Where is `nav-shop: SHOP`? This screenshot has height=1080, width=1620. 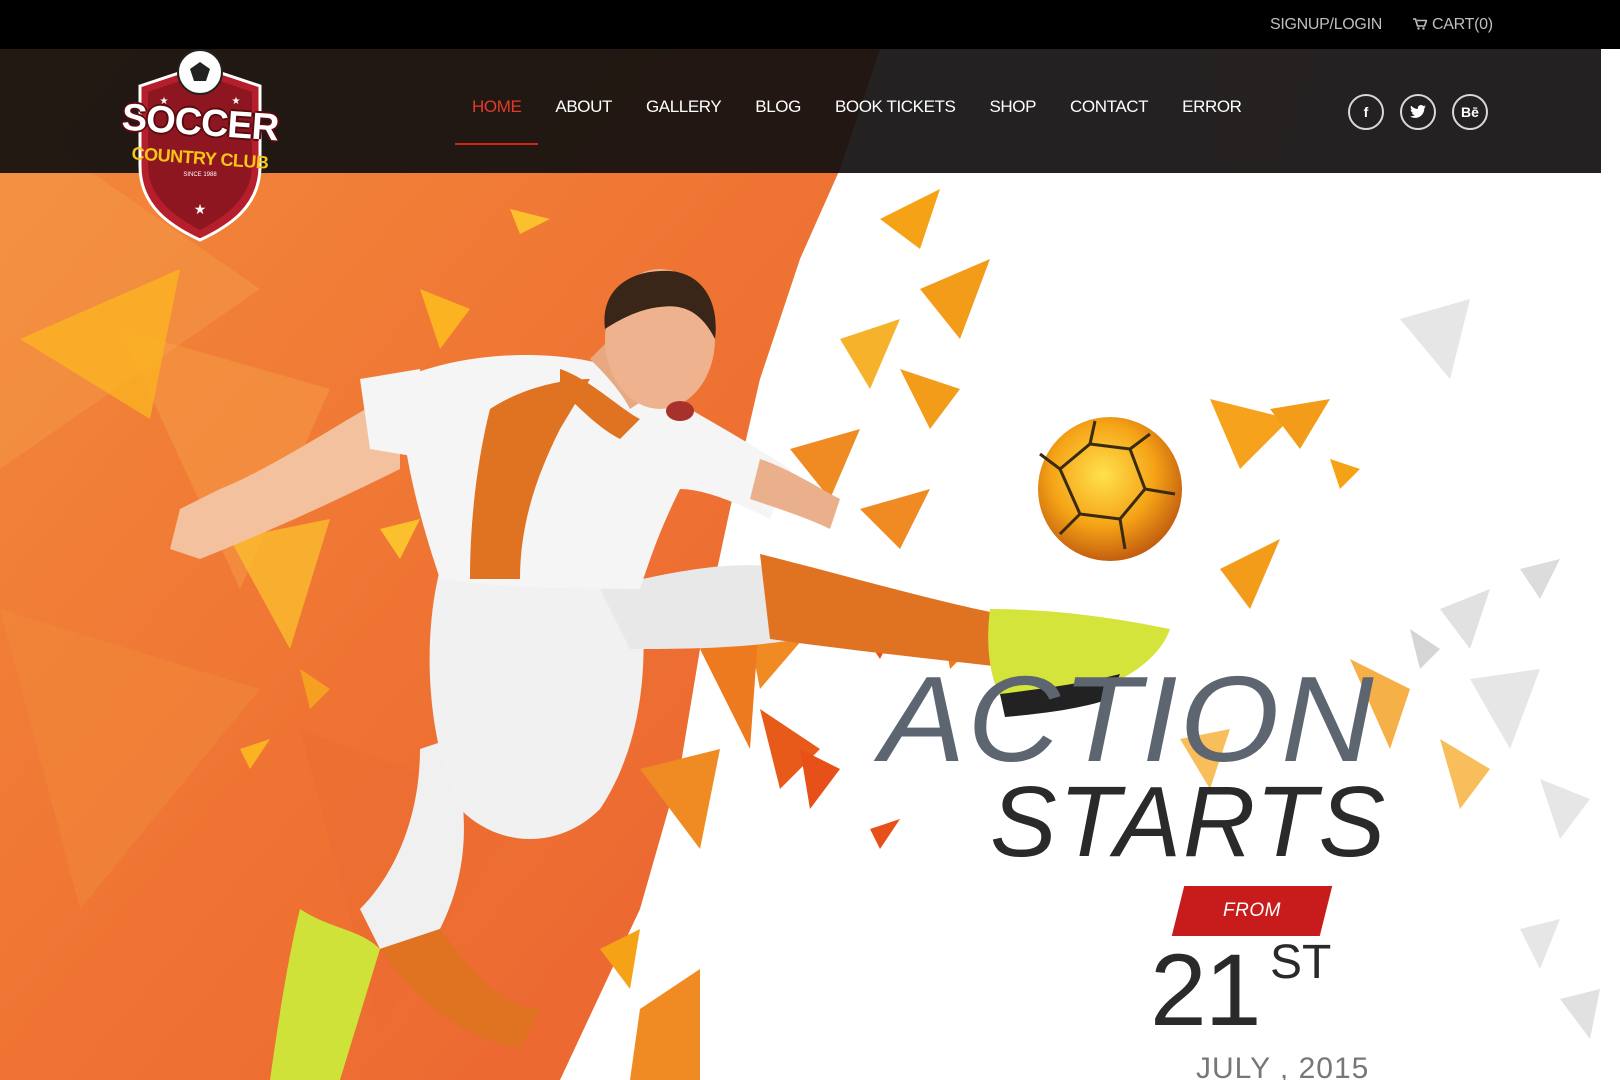 nav-shop: SHOP is located at coordinates (1012, 111).